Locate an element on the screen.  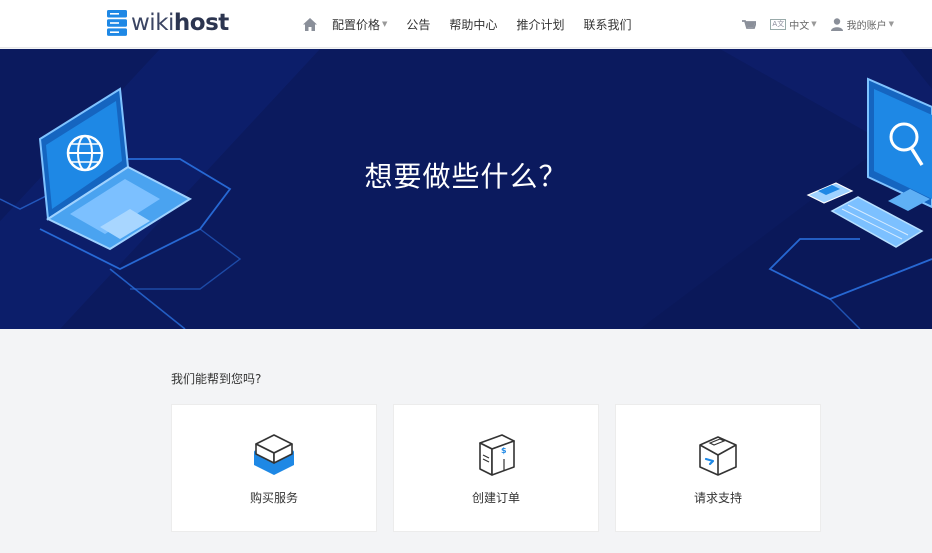
nav-item-pricing: 配置价格 ▼ is located at coordinates (359, 24).